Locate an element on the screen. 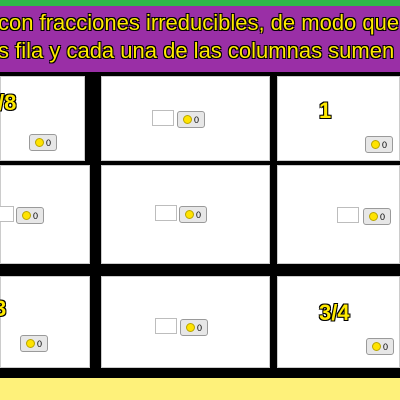  given-fraction: /8 is located at coordinates (8, 102).